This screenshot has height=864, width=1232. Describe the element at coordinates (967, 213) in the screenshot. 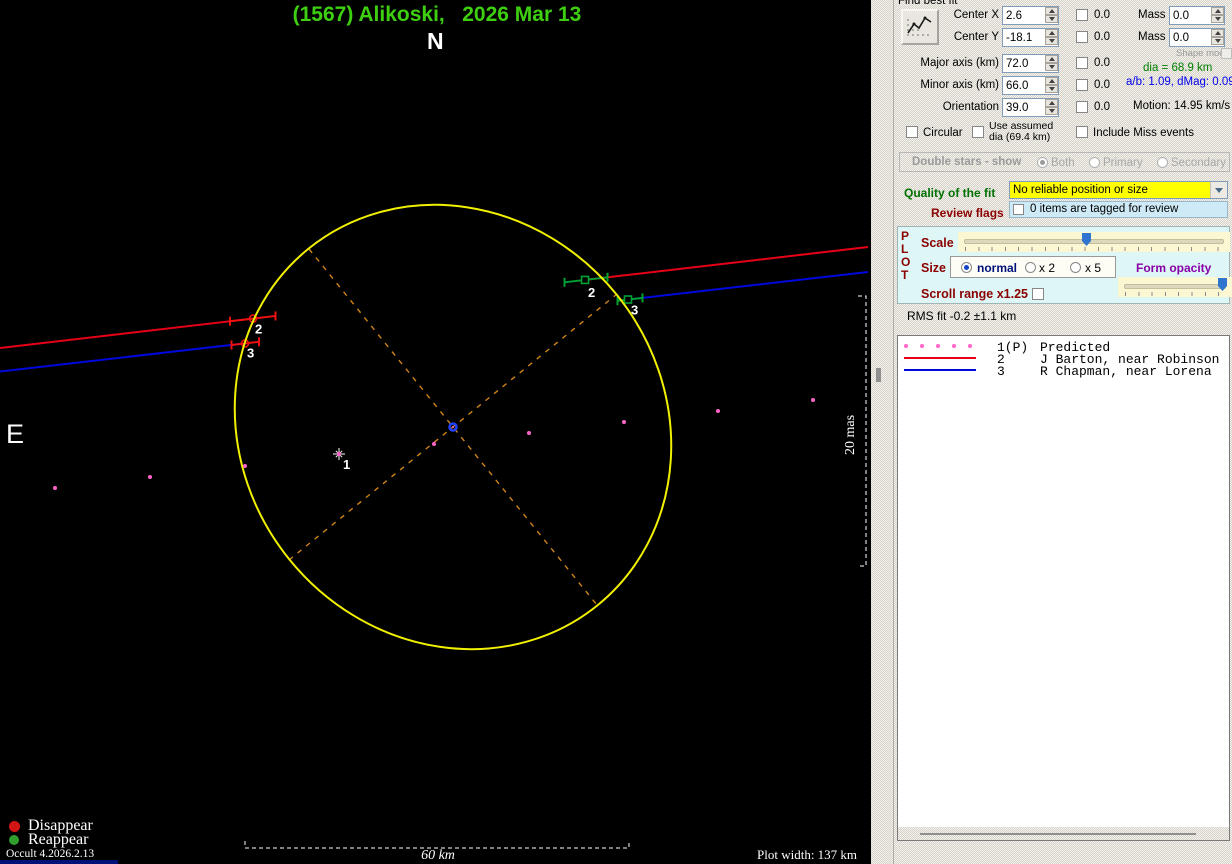

I see `review-flags-label: Review flags` at that location.